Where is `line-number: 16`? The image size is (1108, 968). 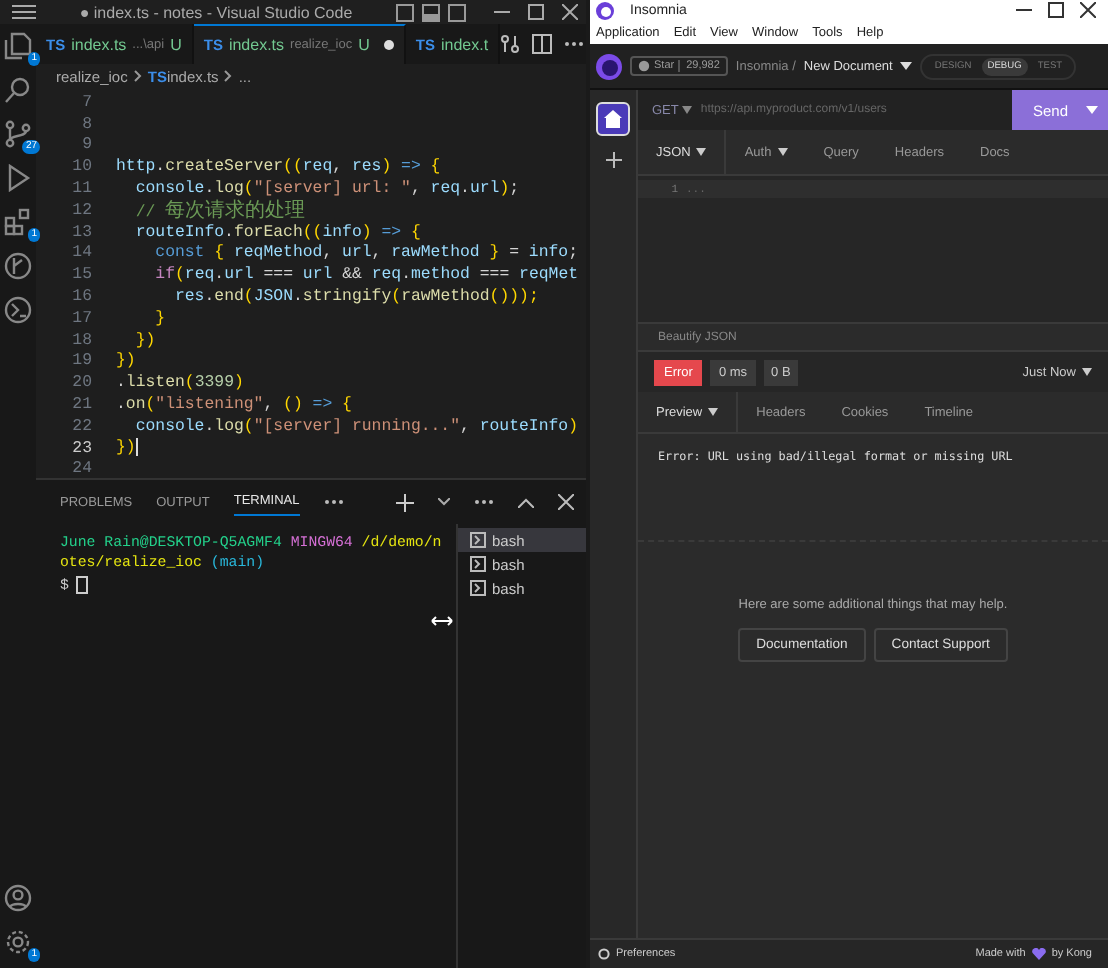
line-number: 16 is located at coordinates (81, 297).